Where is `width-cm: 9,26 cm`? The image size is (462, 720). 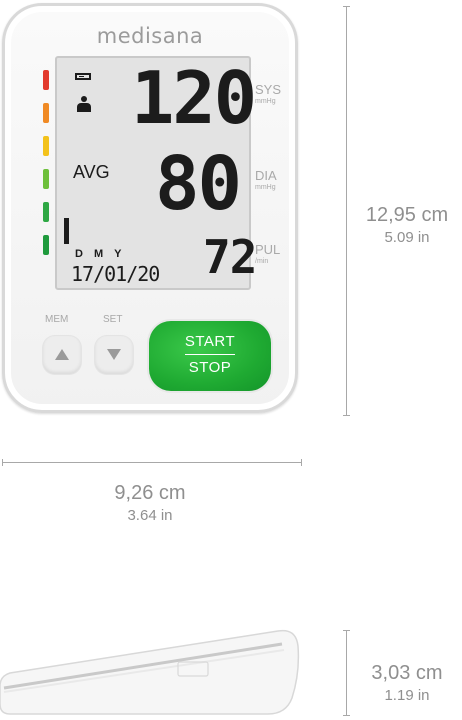 width-cm: 9,26 cm is located at coordinates (150, 493).